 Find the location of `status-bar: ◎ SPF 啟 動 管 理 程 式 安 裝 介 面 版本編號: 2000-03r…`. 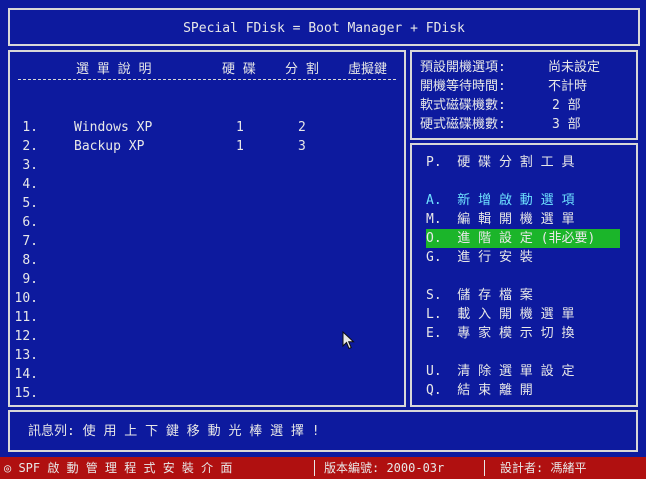

status-bar: ◎ SPF 啟 動 管 理 程 式 安 裝 介 面 版本編號: 2000-03r… is located at coordinates (323, 468).